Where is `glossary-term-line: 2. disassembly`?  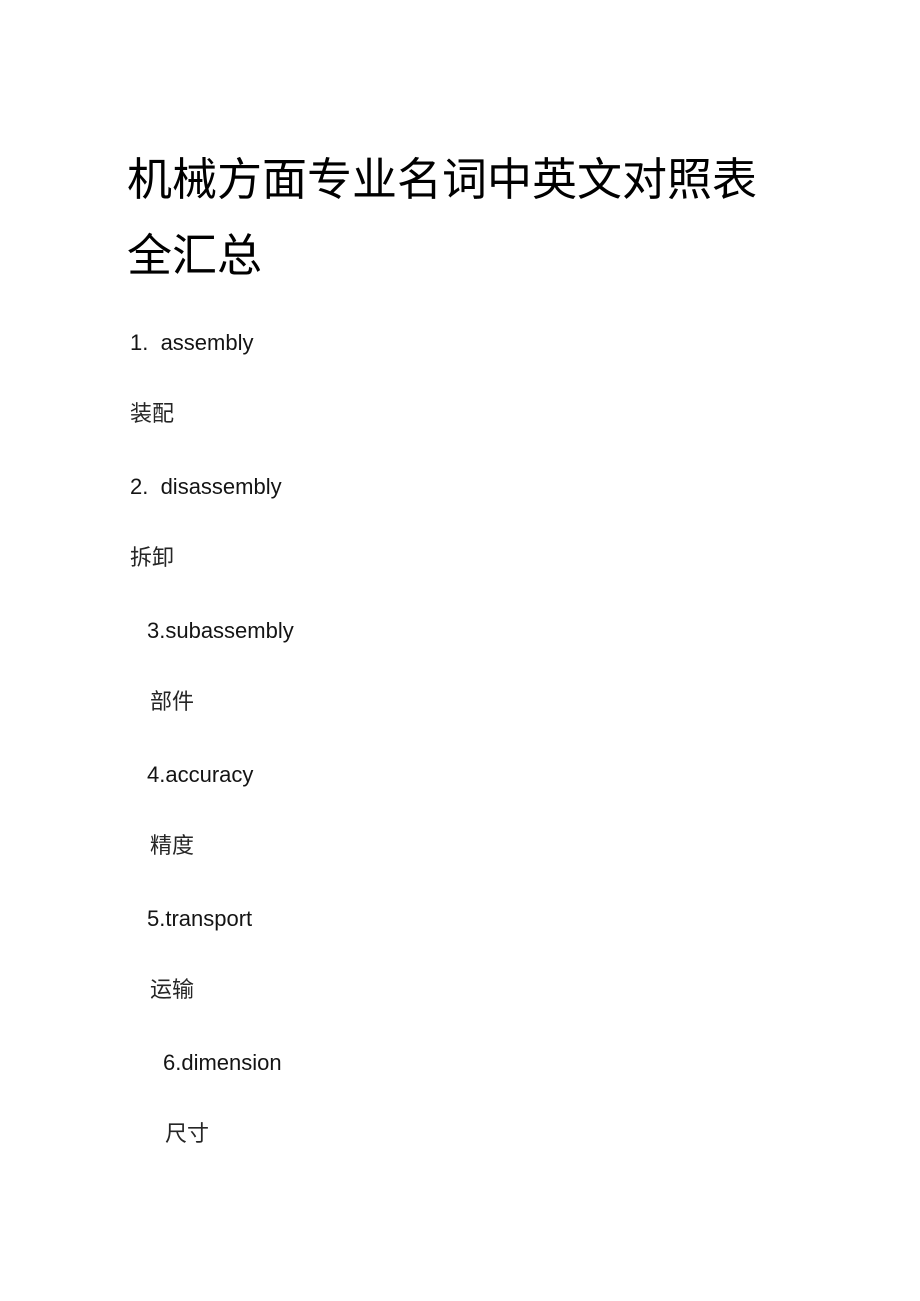 glossary-term-line: 2. disassembly is located at coordinates (206, 486).